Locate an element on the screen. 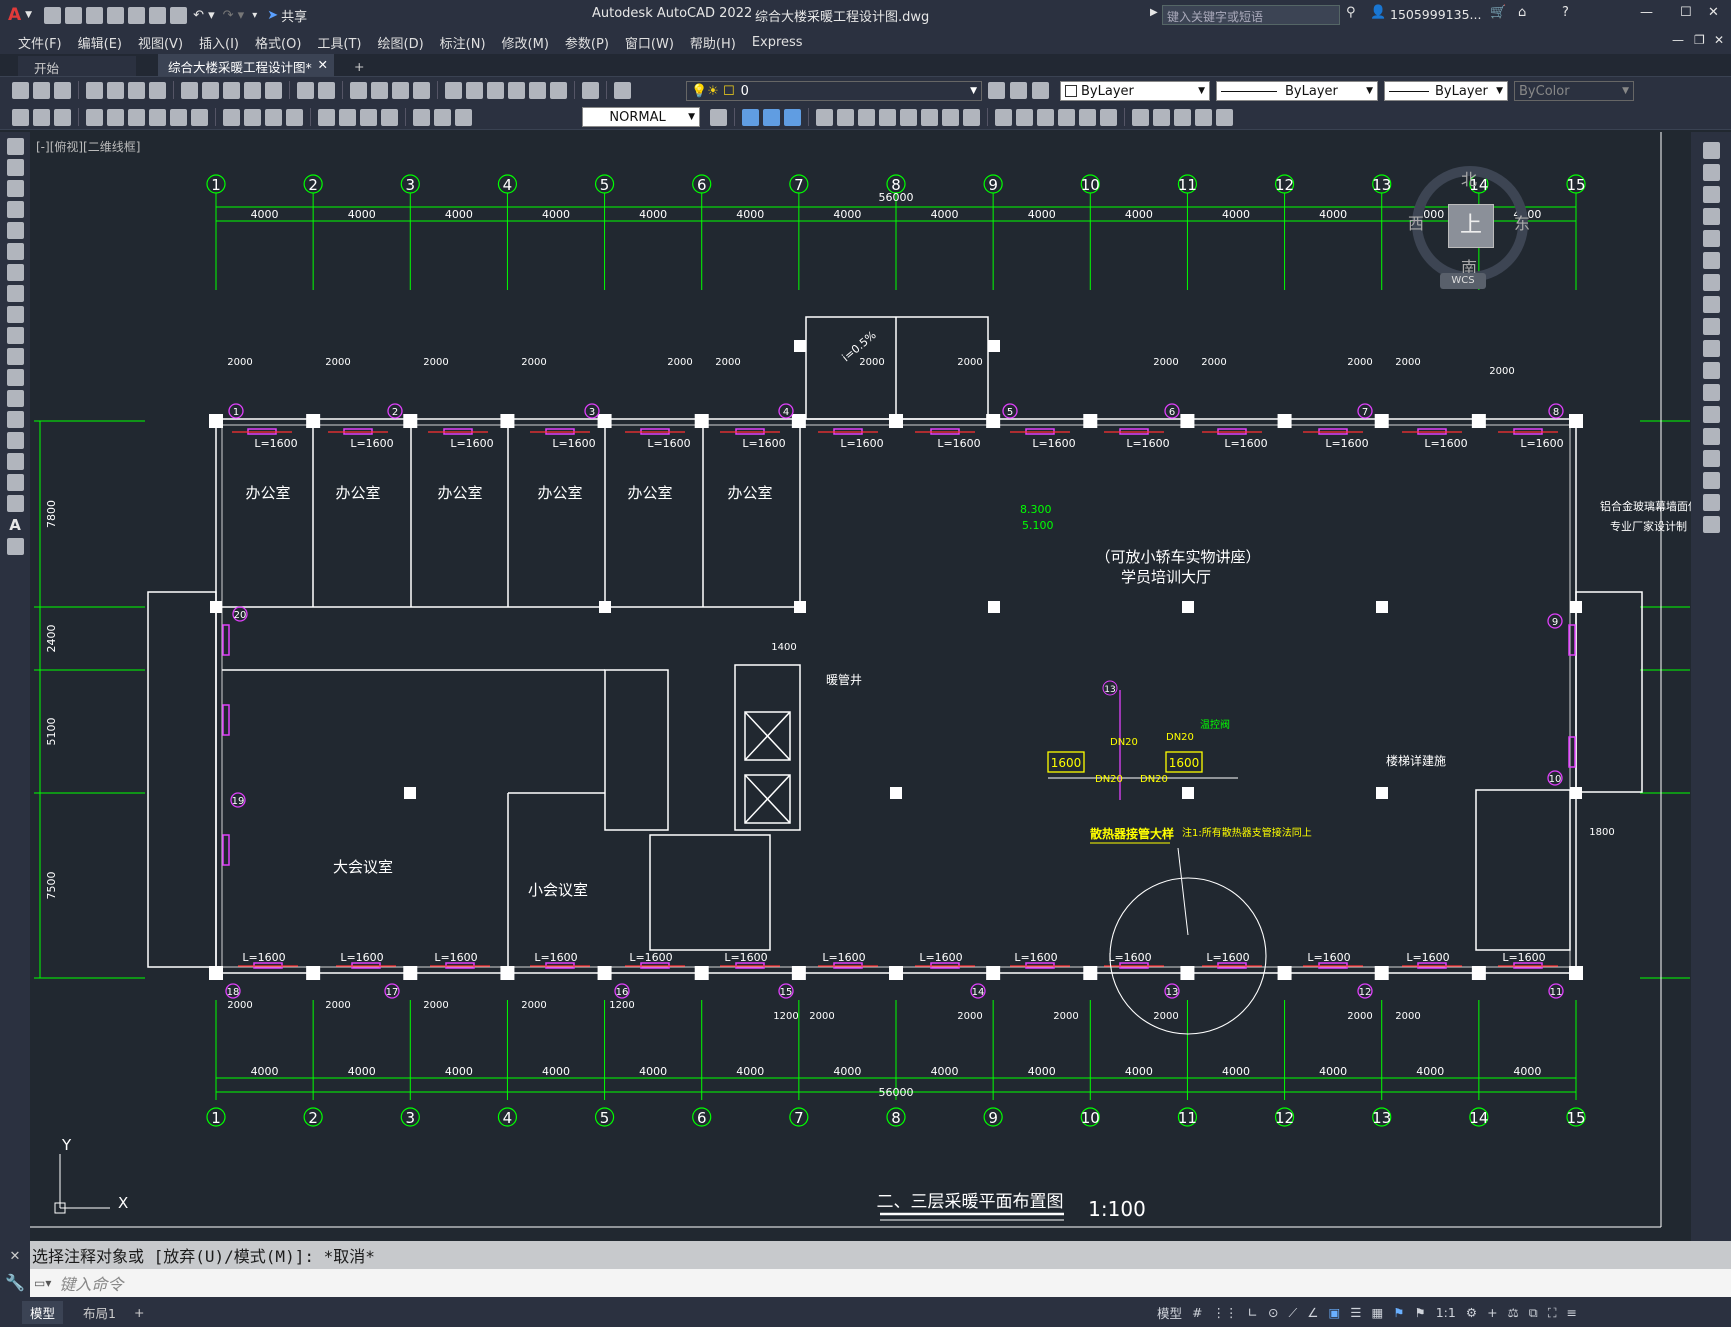  rectangle-icon is located at coordinates (15, 230).